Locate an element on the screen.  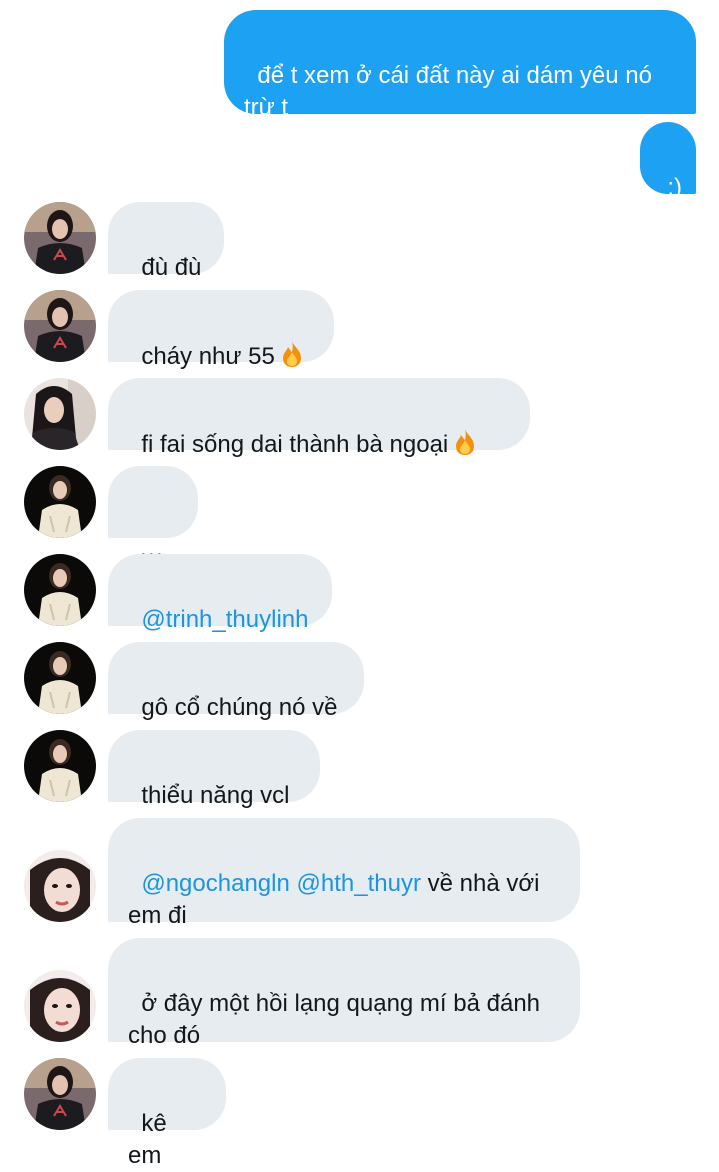
message-text: gô cổ chúng nó về is located at coordinates (239, 707).